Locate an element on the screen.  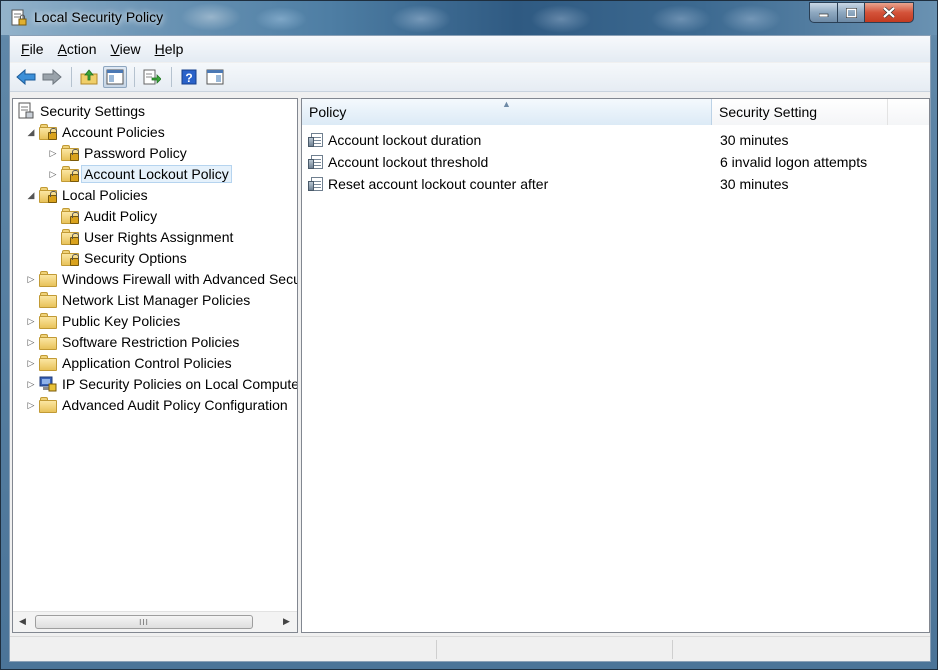
forward-arrow-icon is located at coordinates (52, 77).